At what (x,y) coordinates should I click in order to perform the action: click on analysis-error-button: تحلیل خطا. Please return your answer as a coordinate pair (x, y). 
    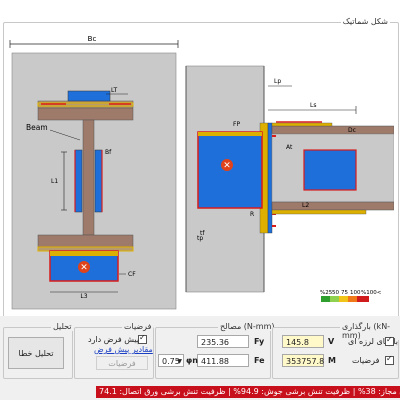
    Looking at the image, I should click on (36, 353).